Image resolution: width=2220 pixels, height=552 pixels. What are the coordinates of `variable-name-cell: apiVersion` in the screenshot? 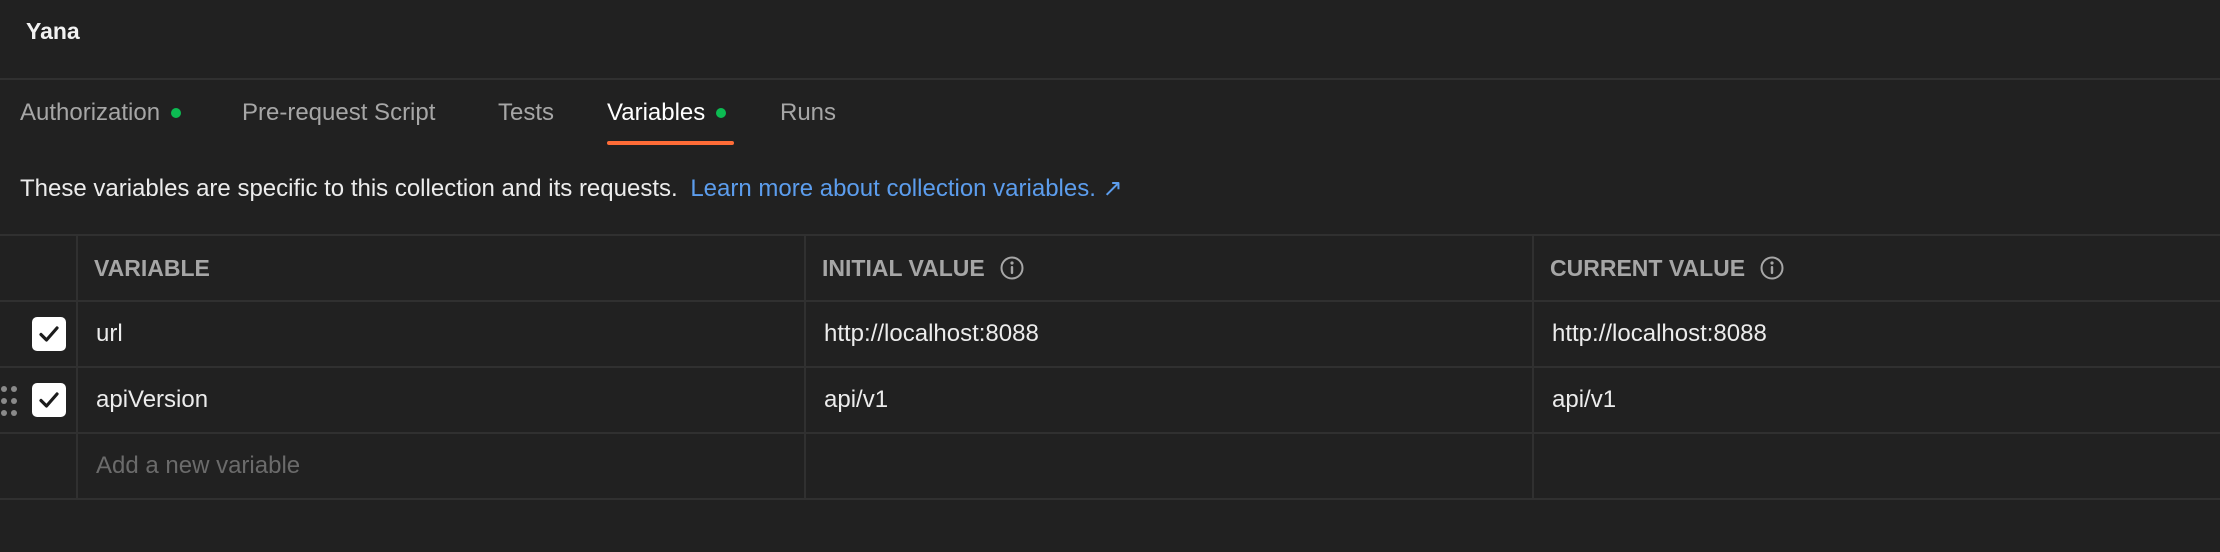 It's located at (152, 400).